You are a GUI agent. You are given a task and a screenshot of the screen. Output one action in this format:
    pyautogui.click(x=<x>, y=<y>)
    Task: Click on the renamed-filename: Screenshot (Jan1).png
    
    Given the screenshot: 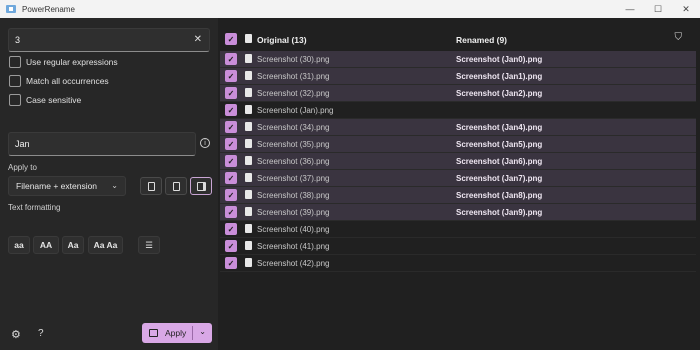 What is the action you would take?
    pyautogui.click(x=499, y=76)
    